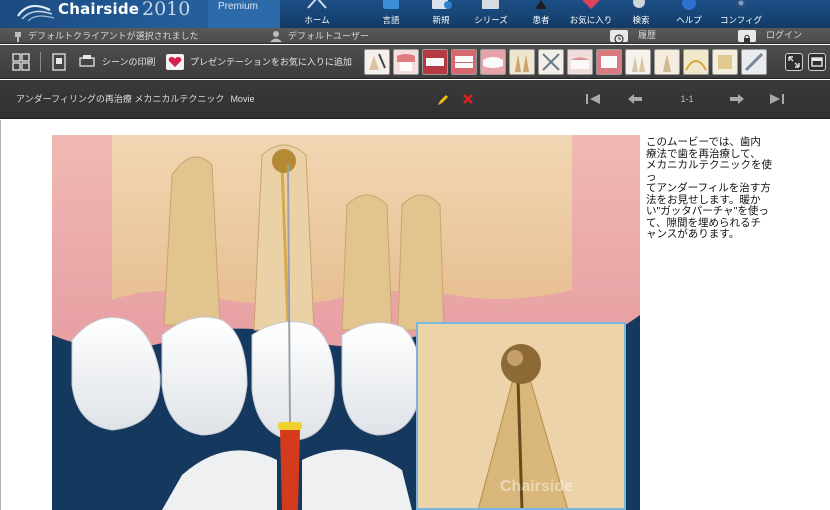 The width and height of the screenshot is (830, 510). Describe the element at coordinates (175, 62) in the screenshot. I see `heart-icon` at that location.